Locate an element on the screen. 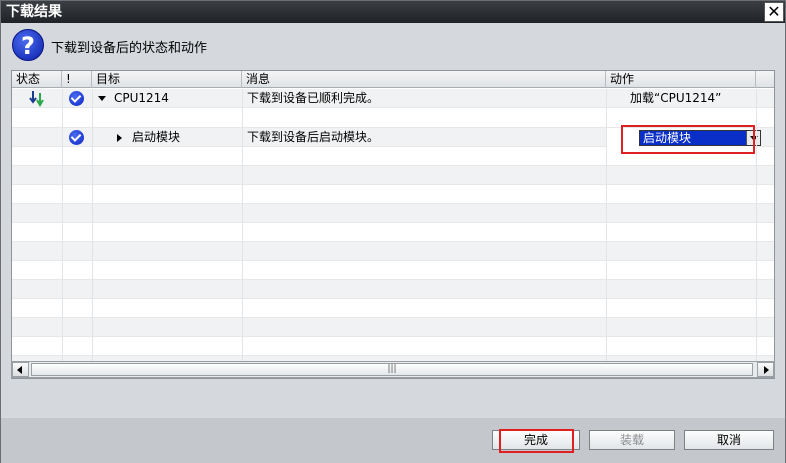  expand-icon is located at coordinates (119, 137).